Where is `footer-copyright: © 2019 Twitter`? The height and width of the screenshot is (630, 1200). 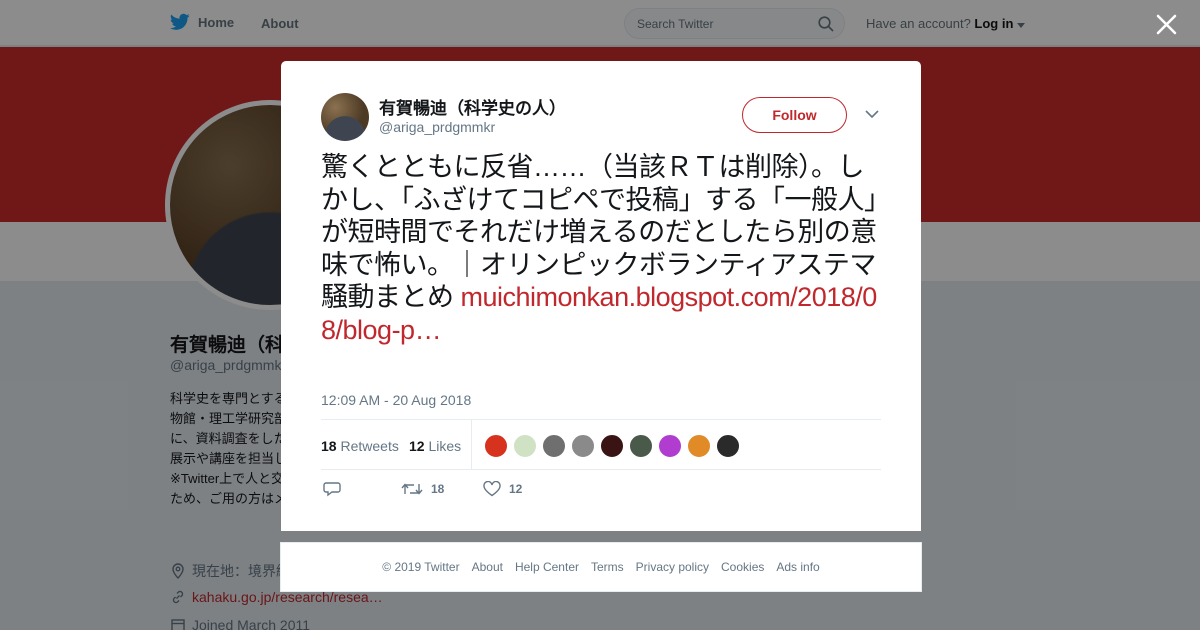
footer-copyright: © 2019 Twitter is located at coordinates (421, 567).